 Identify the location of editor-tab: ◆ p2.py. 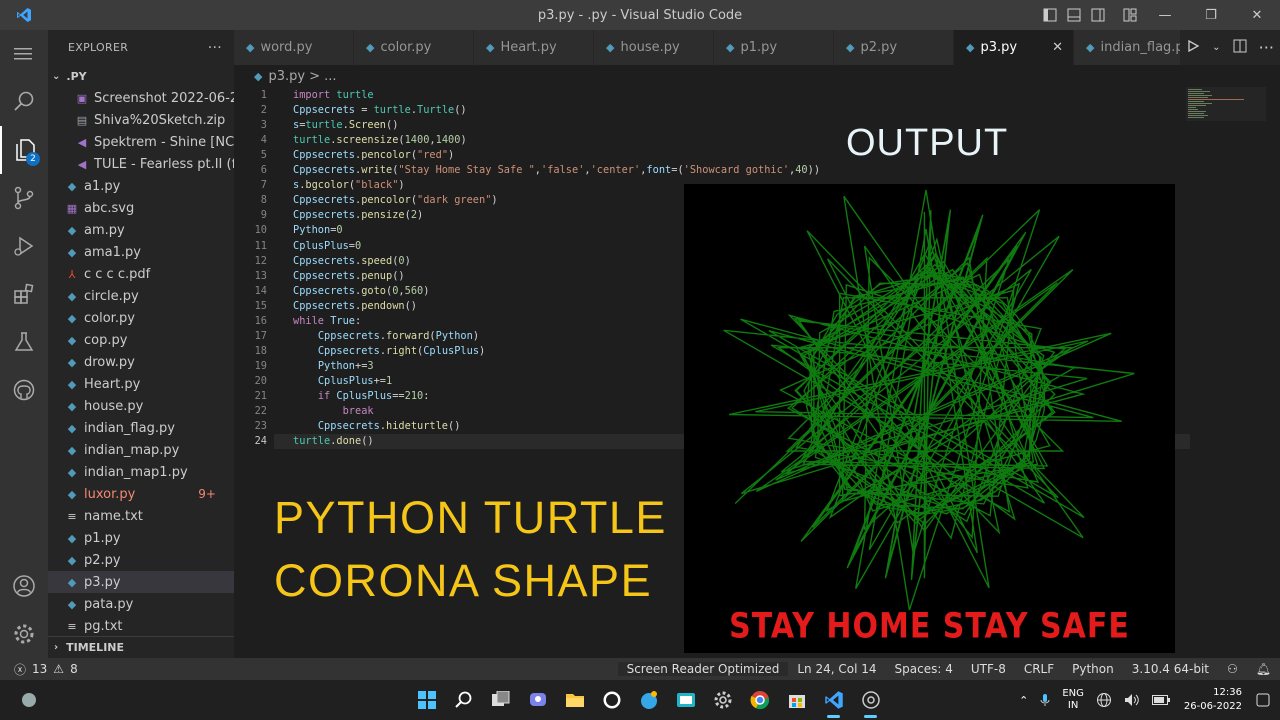
(894, 47).